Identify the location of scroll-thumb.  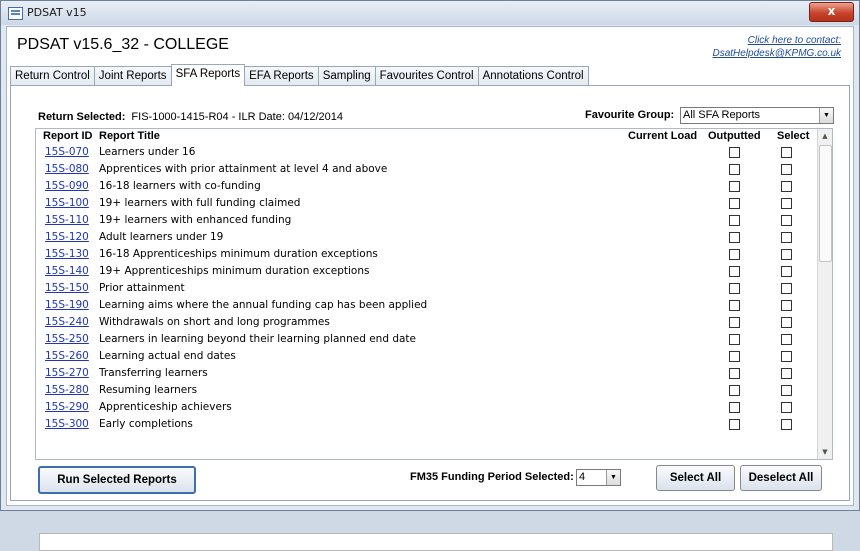
(825, 203).